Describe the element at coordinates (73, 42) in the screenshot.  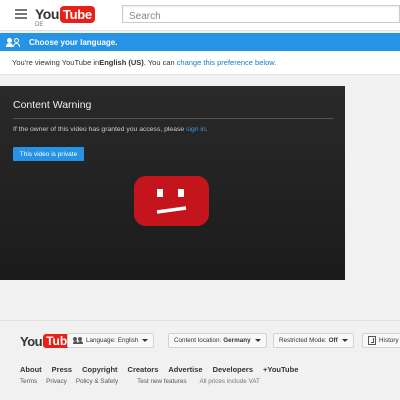
I see `language-banner-title: Choose your language.` at that location.